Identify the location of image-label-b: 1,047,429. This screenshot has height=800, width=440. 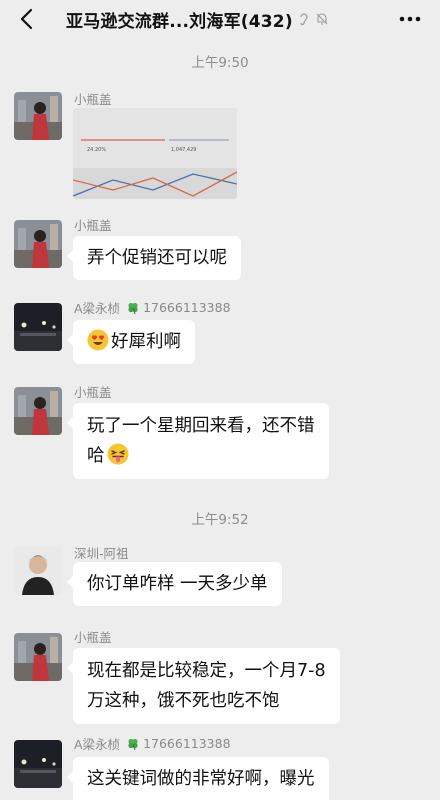
(183, 150).